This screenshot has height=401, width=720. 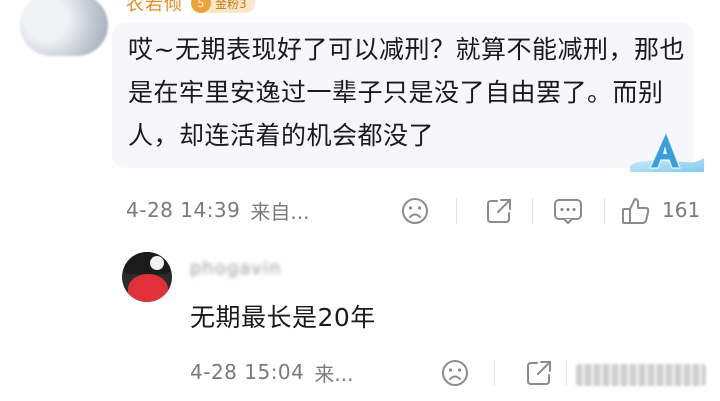 I want to click on fan-level-badge: 5 金粉3, so click(x=223, y=6).